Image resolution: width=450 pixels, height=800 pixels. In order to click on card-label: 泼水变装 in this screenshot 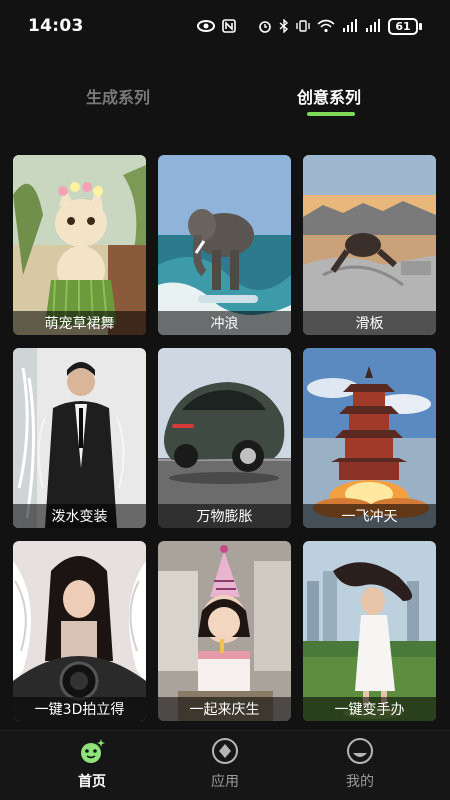, I will do `click(79, 516)`.